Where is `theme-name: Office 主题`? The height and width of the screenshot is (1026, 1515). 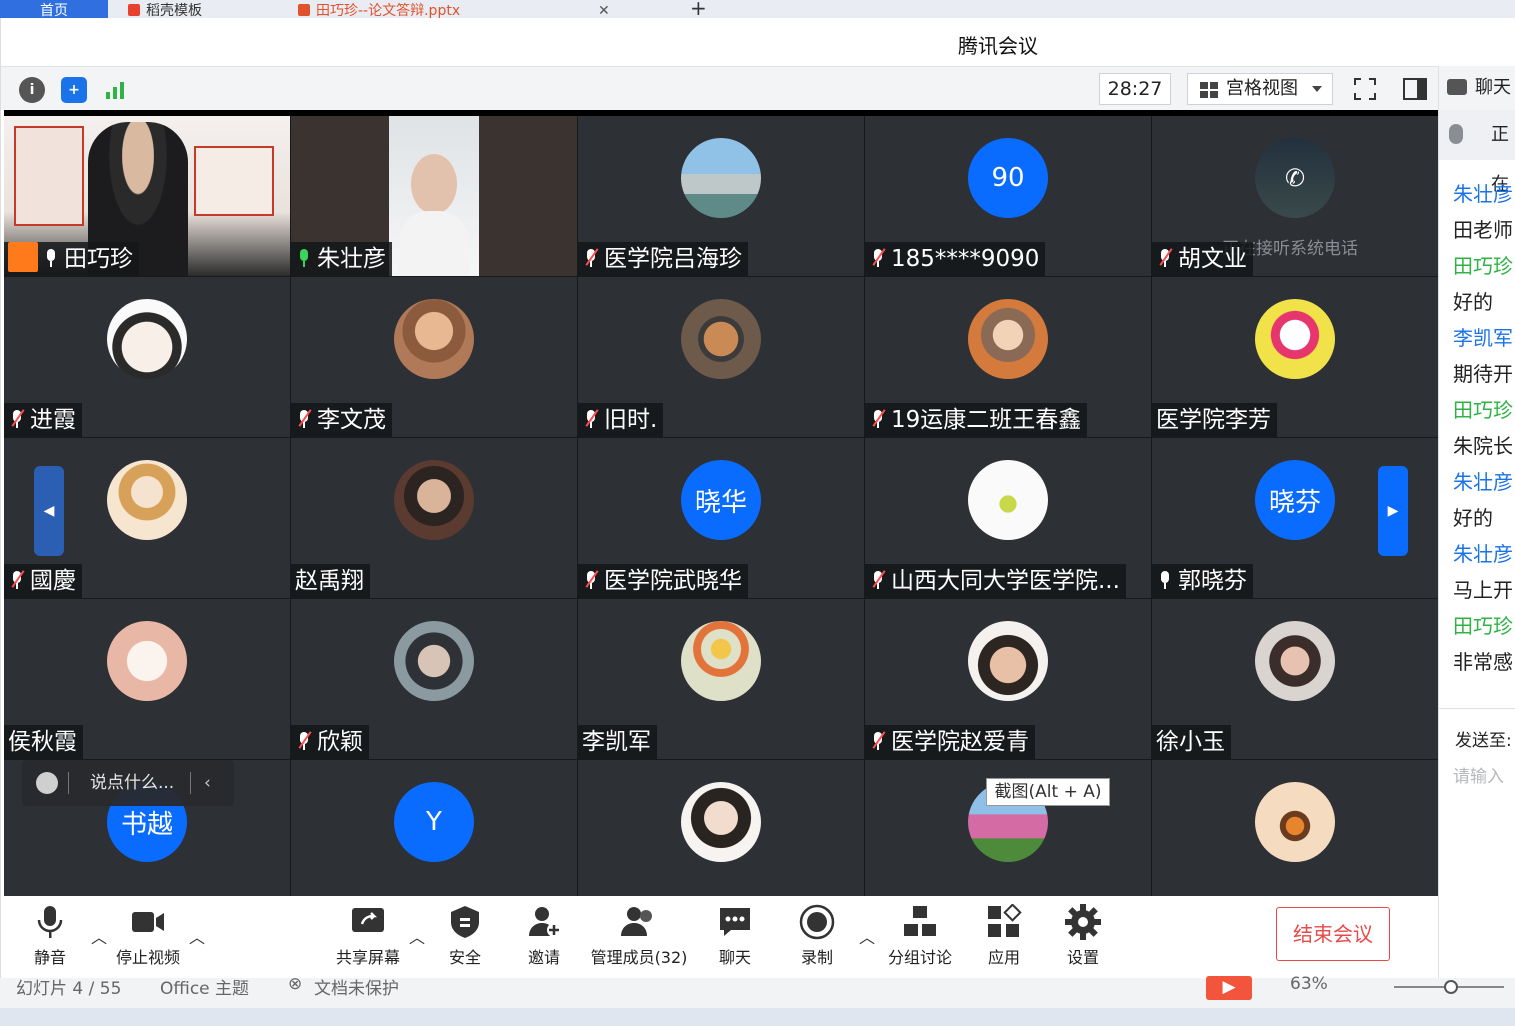
theme-name: Office 主题 is located at coordinates (205, 989).